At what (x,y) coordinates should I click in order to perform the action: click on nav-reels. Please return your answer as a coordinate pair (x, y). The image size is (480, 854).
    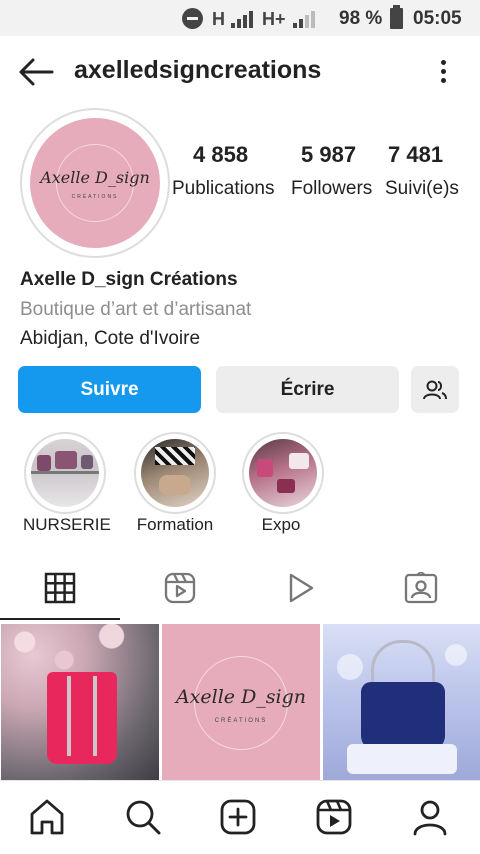
    Looking at the image, I should click on (334, 817).